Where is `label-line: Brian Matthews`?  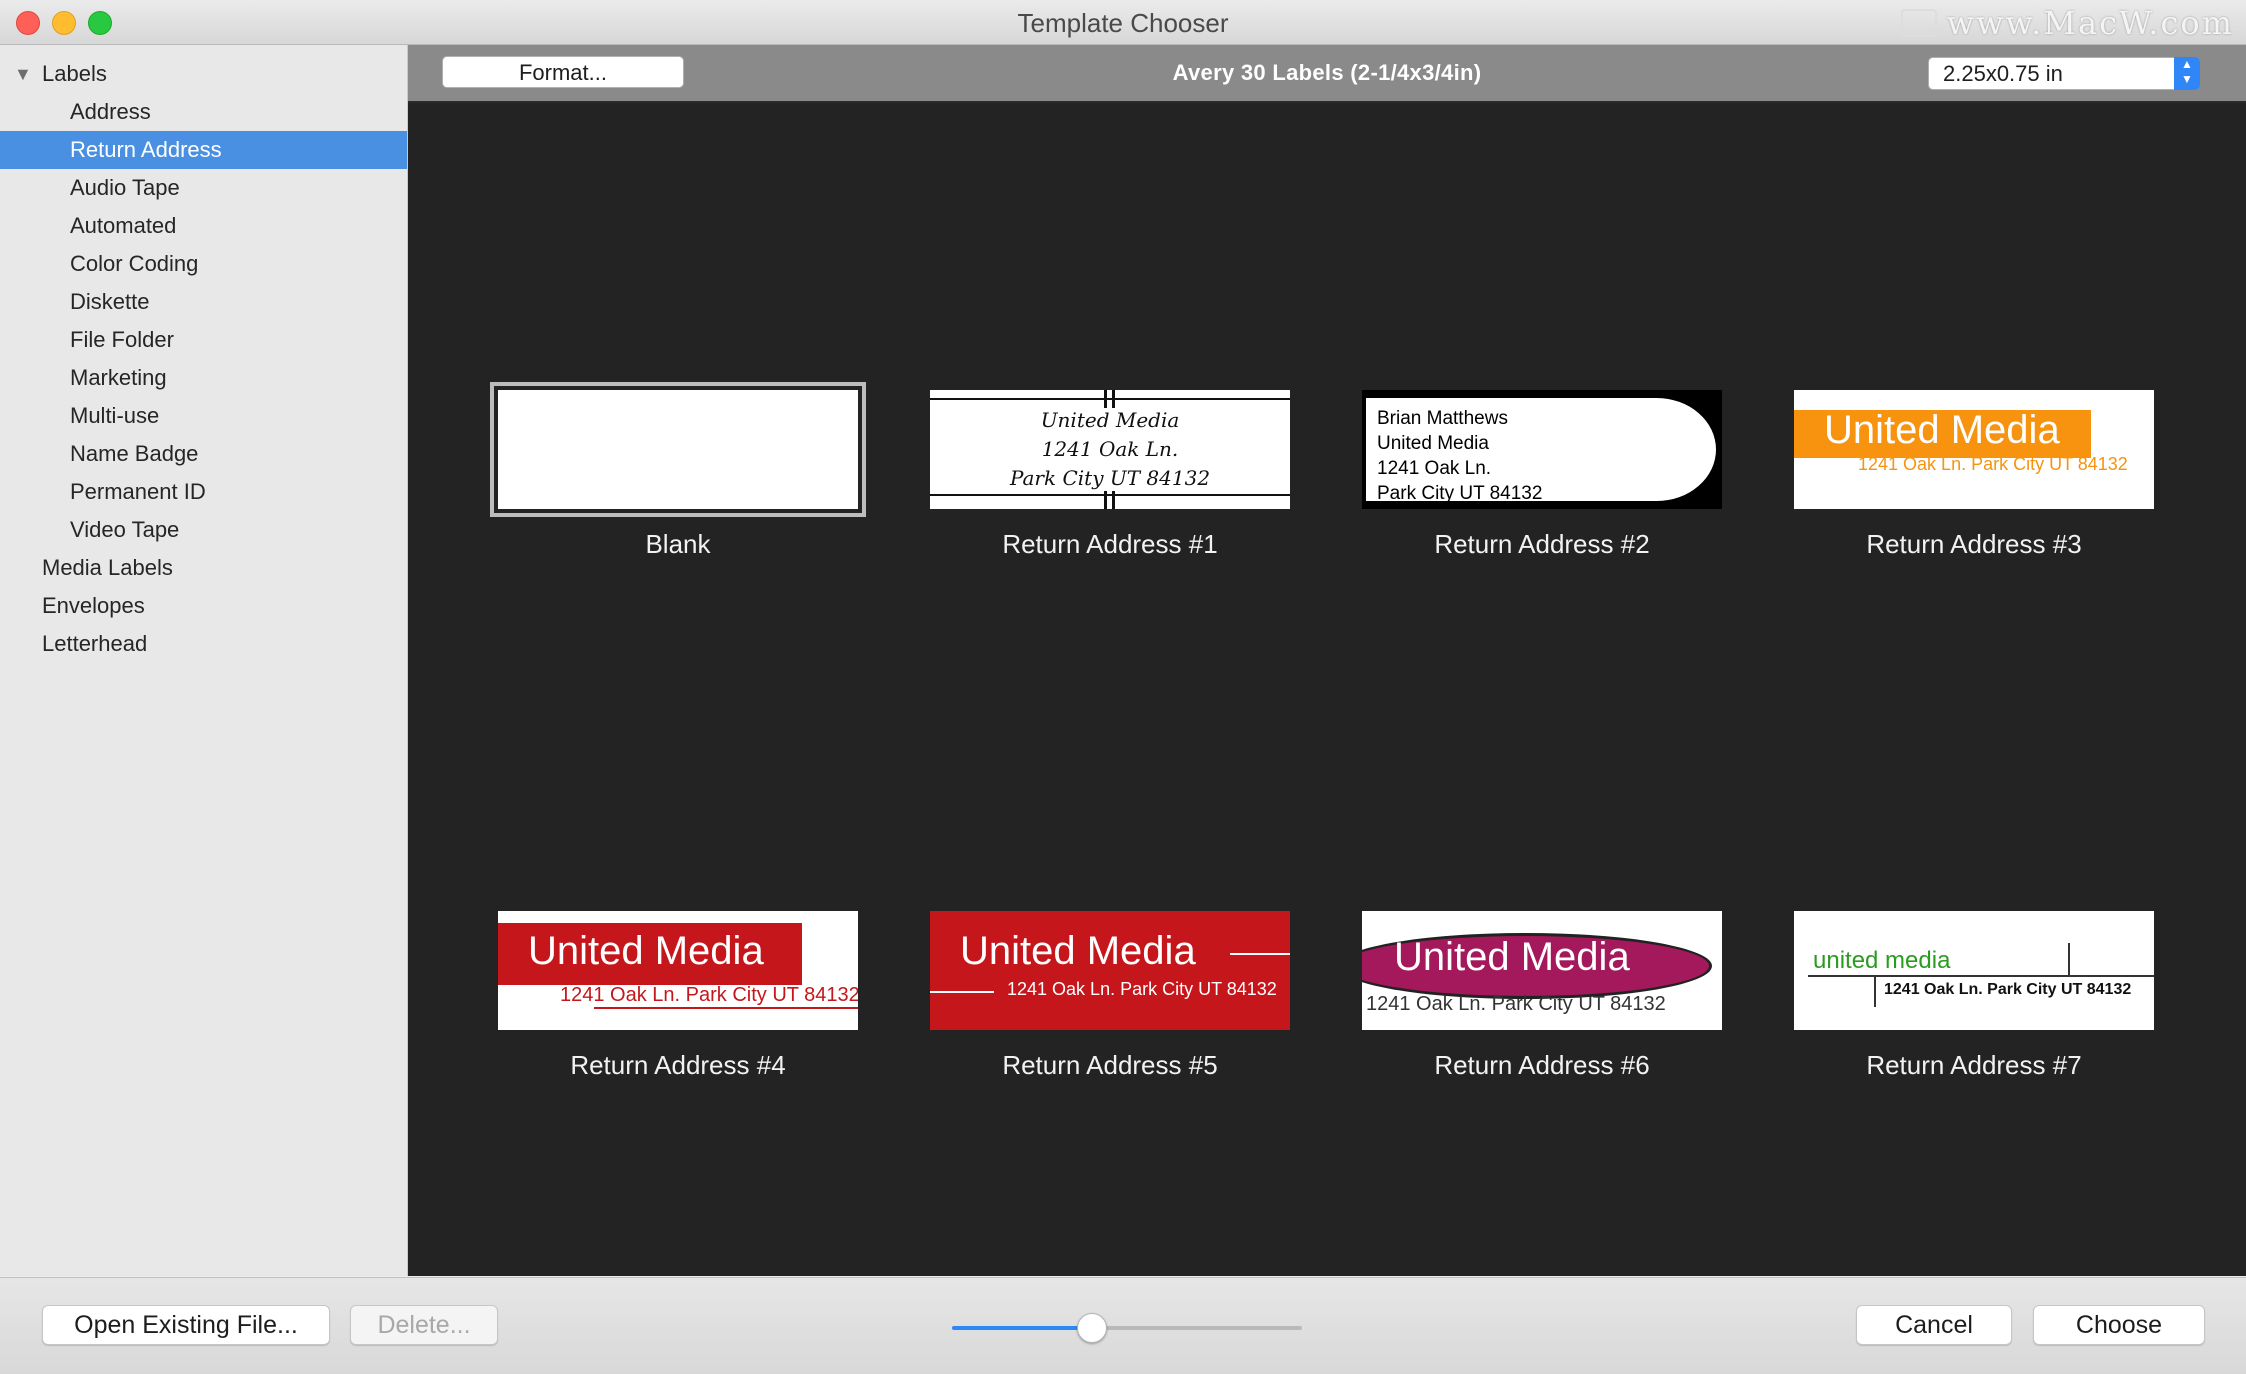
label-line: Brian Matthews is located at coordinates (1442, 418).